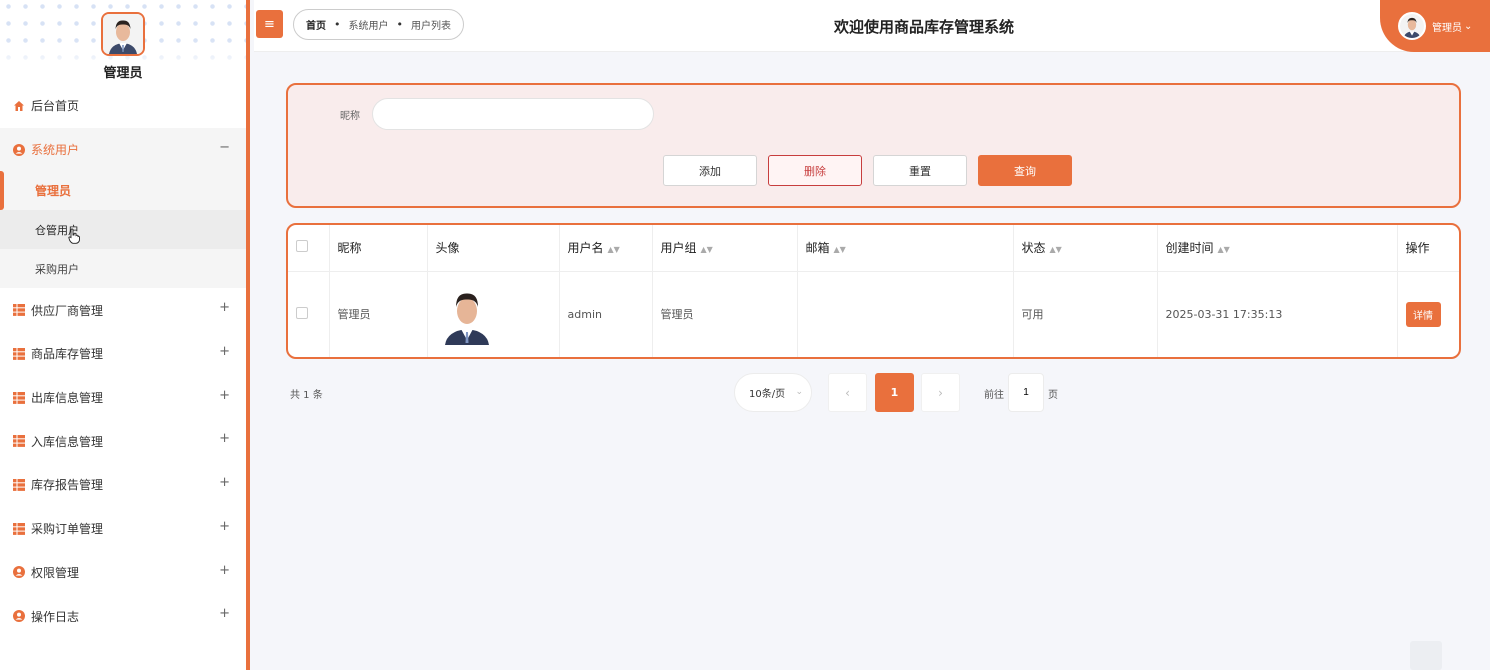  I want to click on cell-created: 2025-03-31 17:35:13, so click(1277, 314).